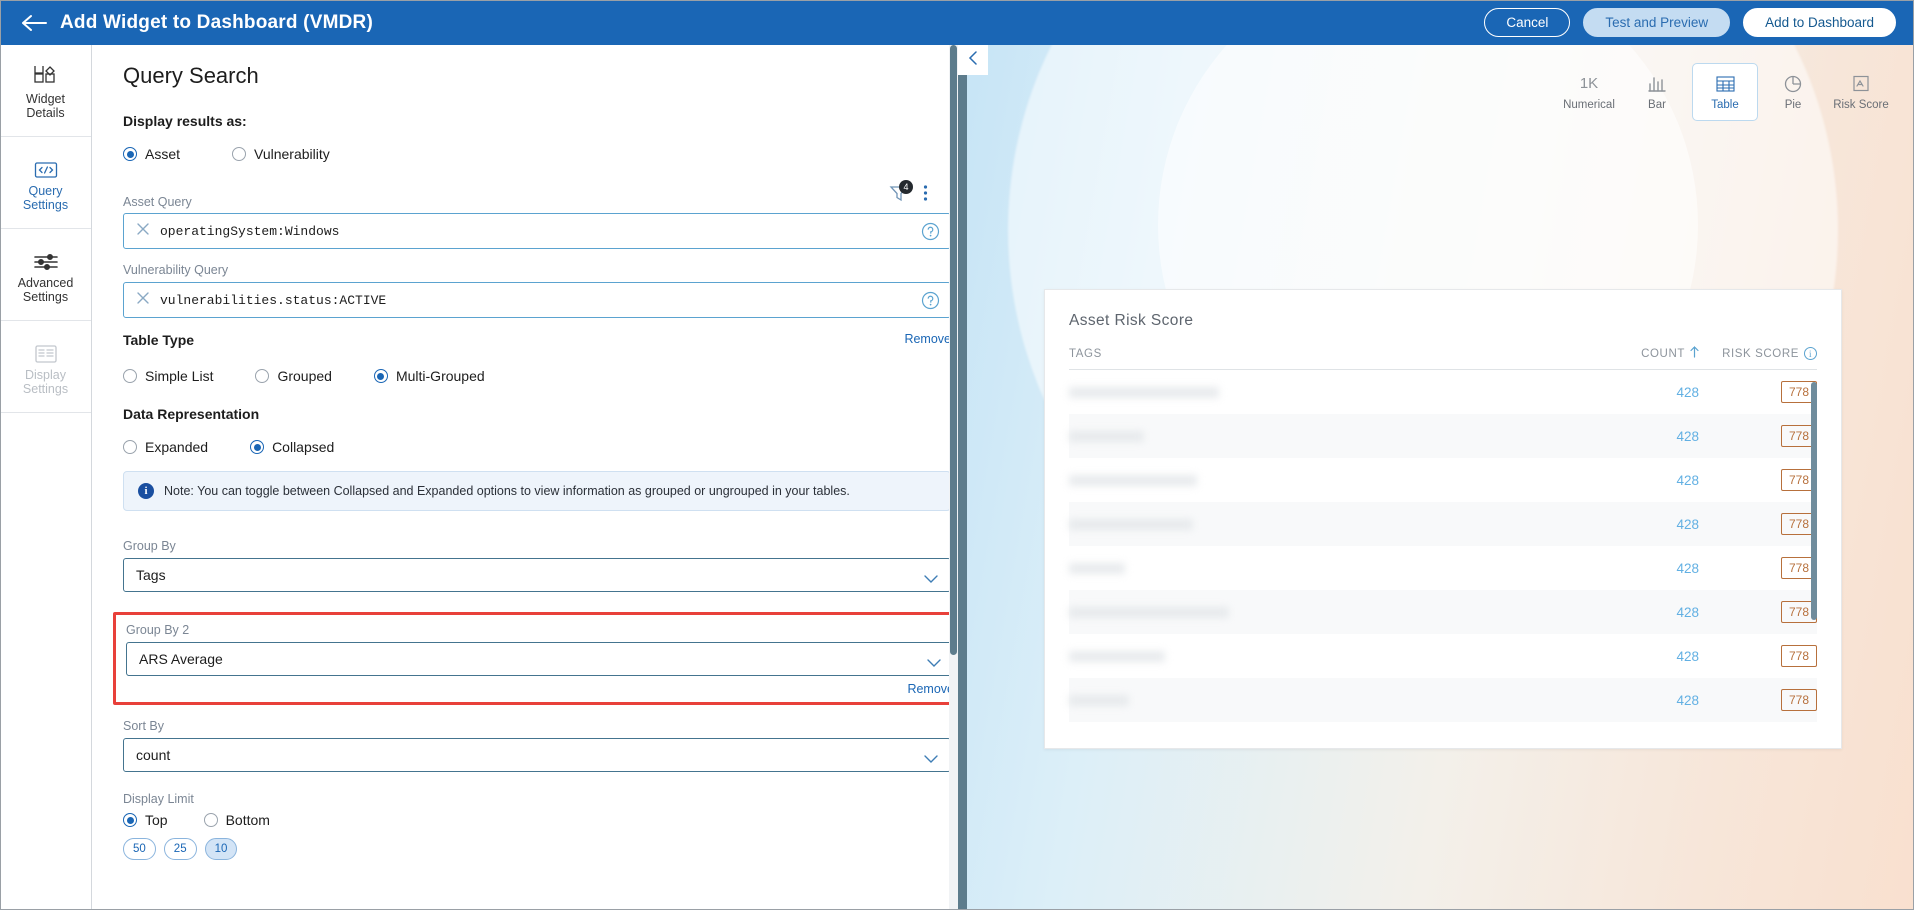  I want to click on chevron-down-icon, so click(931, 579).